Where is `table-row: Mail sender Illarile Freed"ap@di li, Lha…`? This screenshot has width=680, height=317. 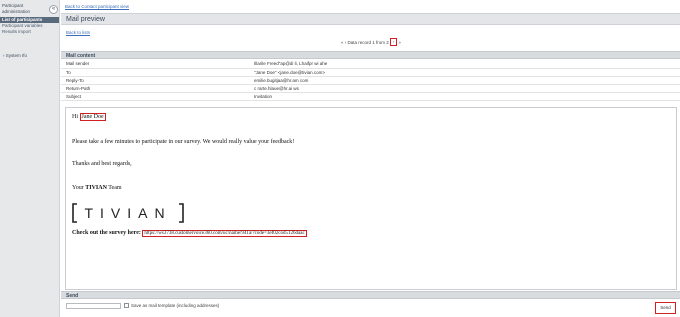
table-row: Mail sender Illarile Freed"ap@di li, Lha… is located at coordinates (370, 64).